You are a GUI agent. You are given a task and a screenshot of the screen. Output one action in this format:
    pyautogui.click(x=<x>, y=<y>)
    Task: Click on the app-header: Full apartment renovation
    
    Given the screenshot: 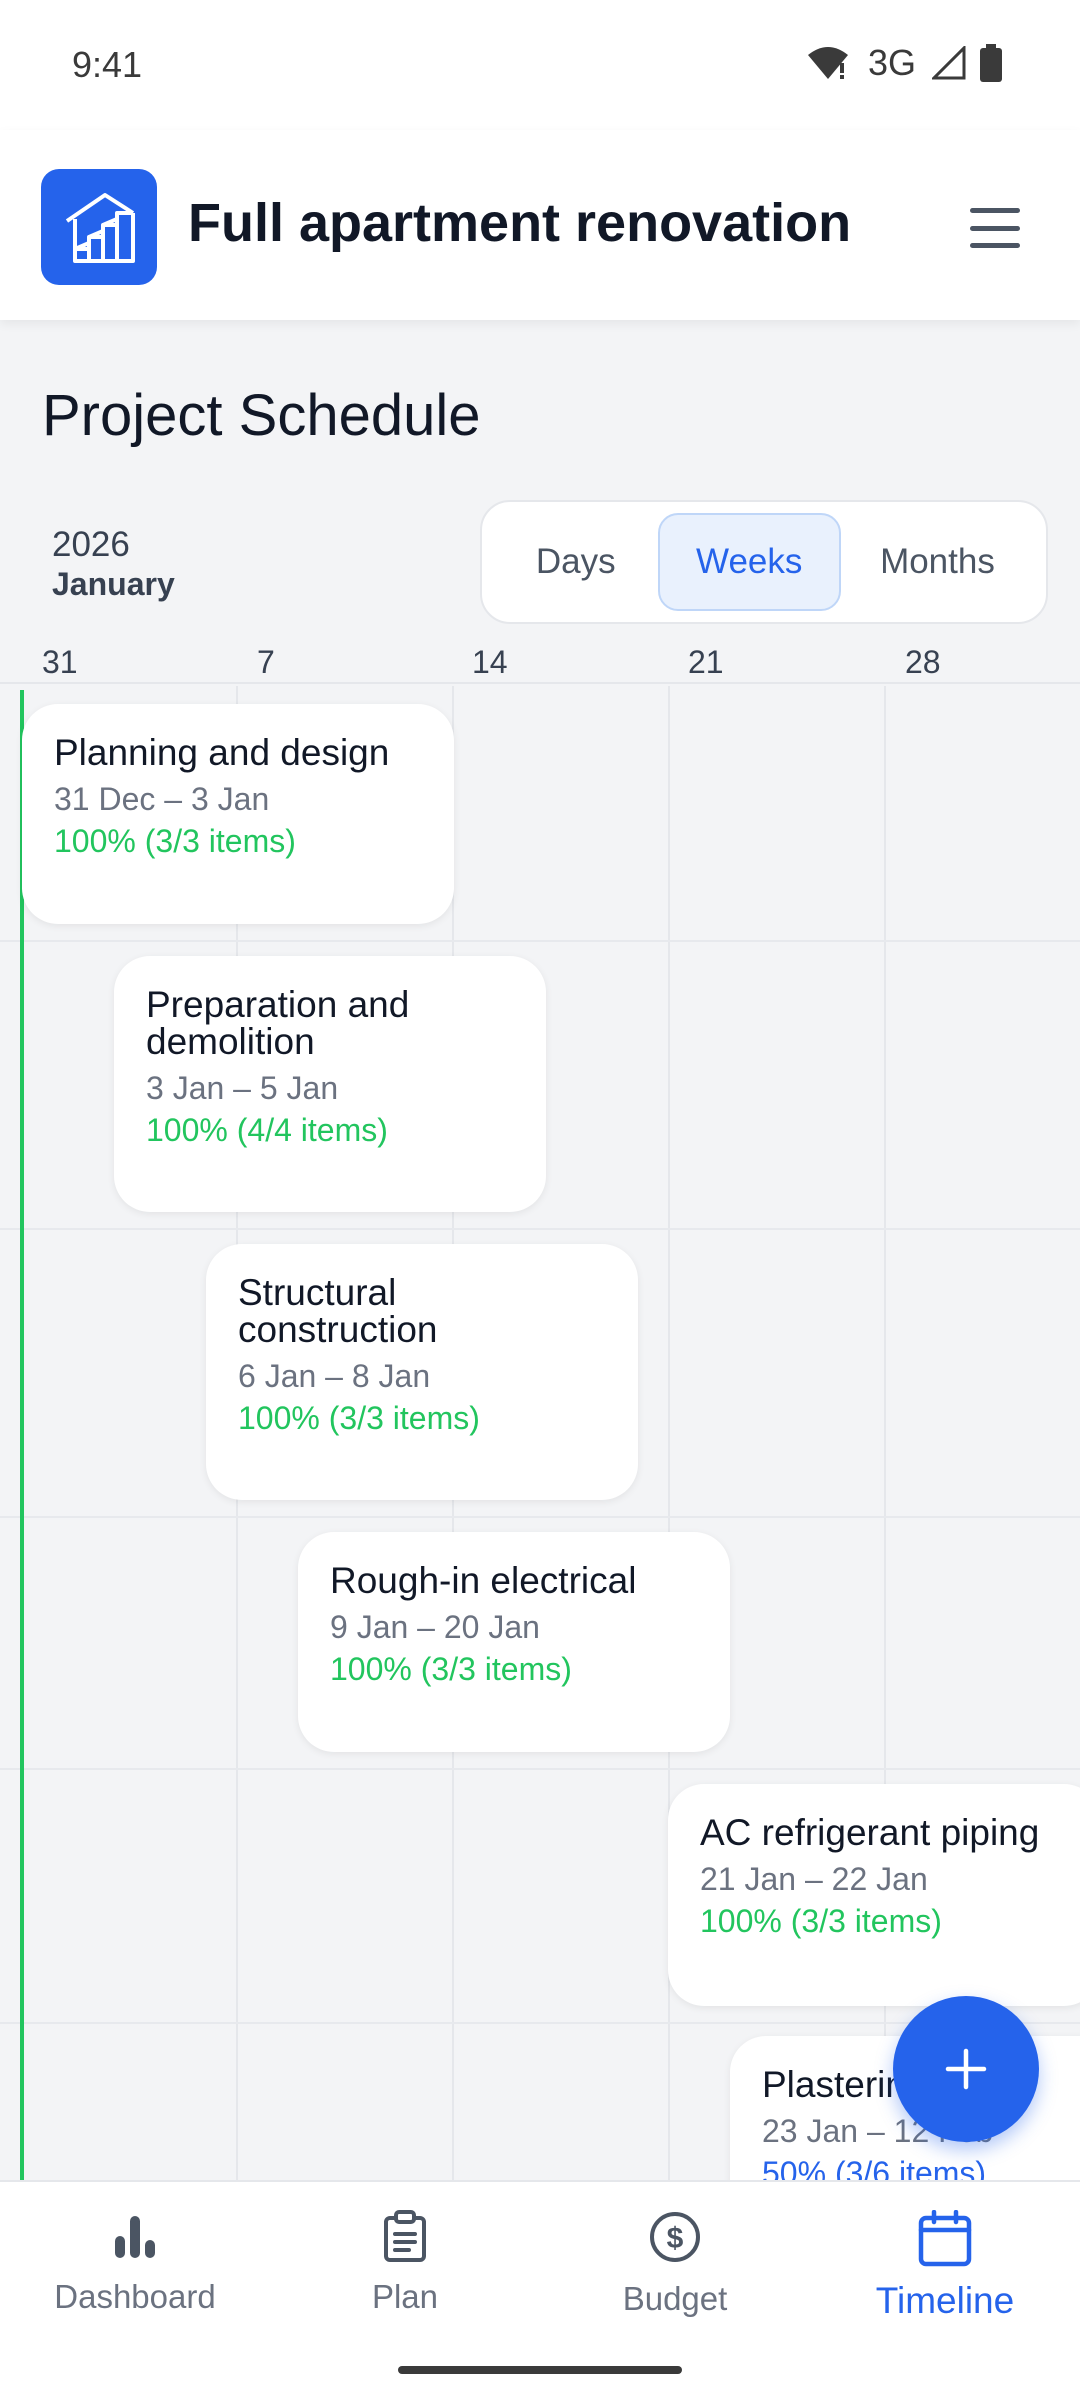 What is the action you would take?
    pyautogui.click(x=540, y=225)
    